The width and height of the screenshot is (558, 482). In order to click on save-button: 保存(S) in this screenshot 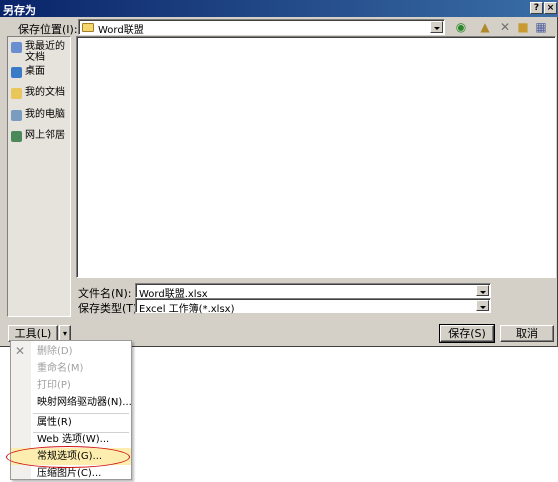, I will do `click(467, 333)`.